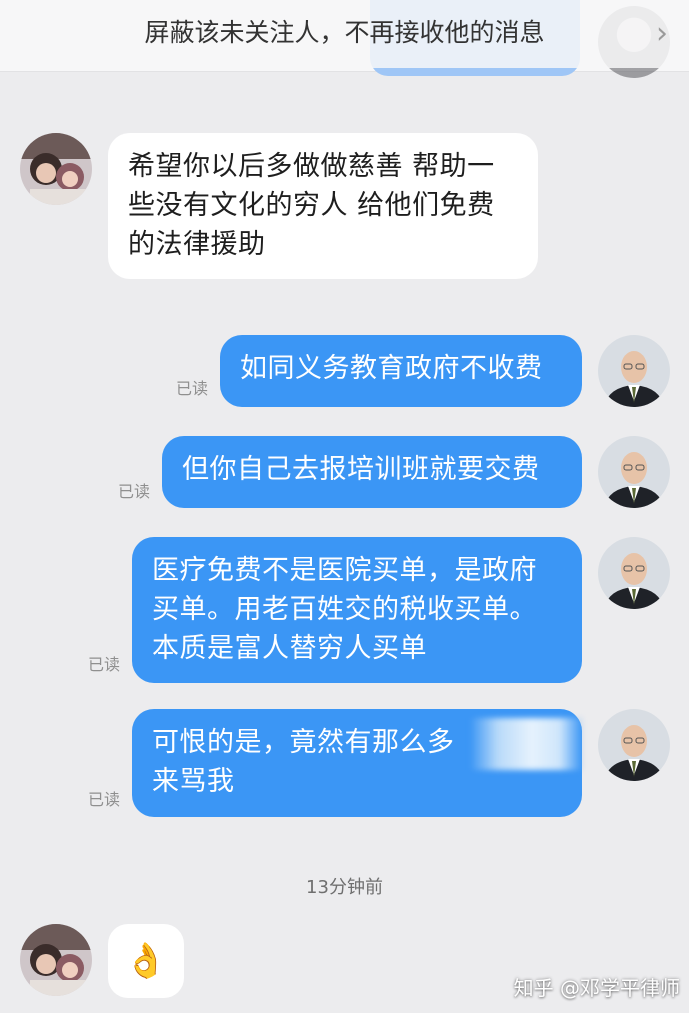 The height and width of the screenshot is (1013, 689). Describe the element at coordinates (344, 887) in the screenshot. I see `message-timestamp: 13分钟前` at that location.